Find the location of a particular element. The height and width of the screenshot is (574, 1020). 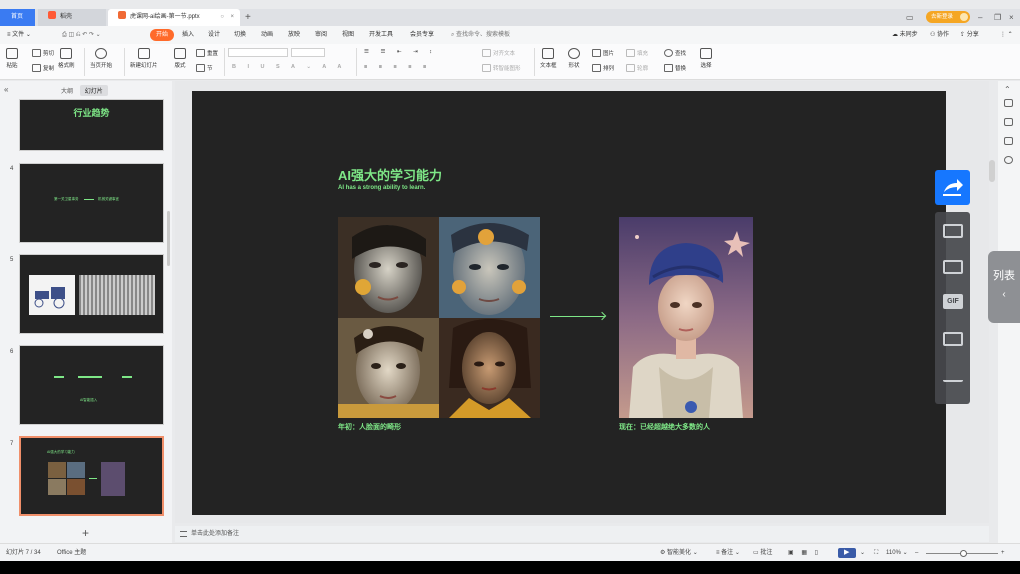

textbox-button: 文本框 is located at coordinates (548, 58).